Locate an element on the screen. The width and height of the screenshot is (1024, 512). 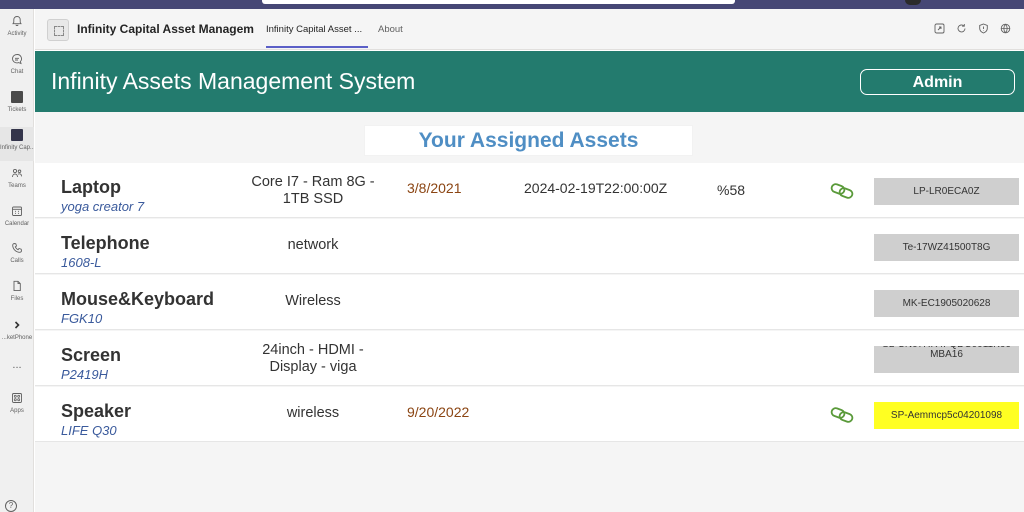
asset-tag-text: SL-CN07HR4FQDC0011K66MBA16 is located at coordinates (946, 353).